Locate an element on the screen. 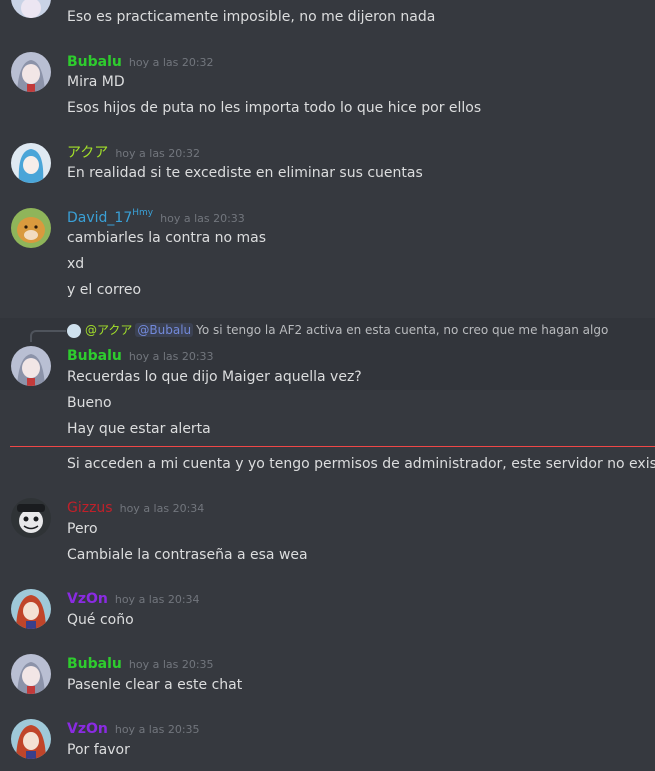  message-text: Qué coño is located at coordinates (100, 620).